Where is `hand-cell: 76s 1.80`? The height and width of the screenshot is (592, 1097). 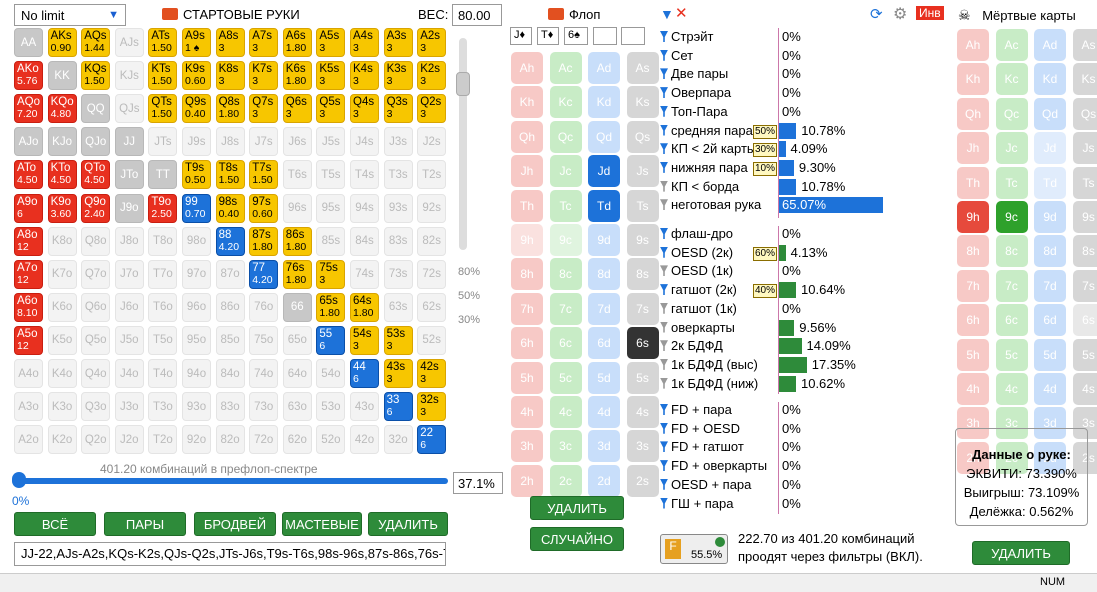 hand-cell: 76s 1.80 is located at coordinates (297, 274).